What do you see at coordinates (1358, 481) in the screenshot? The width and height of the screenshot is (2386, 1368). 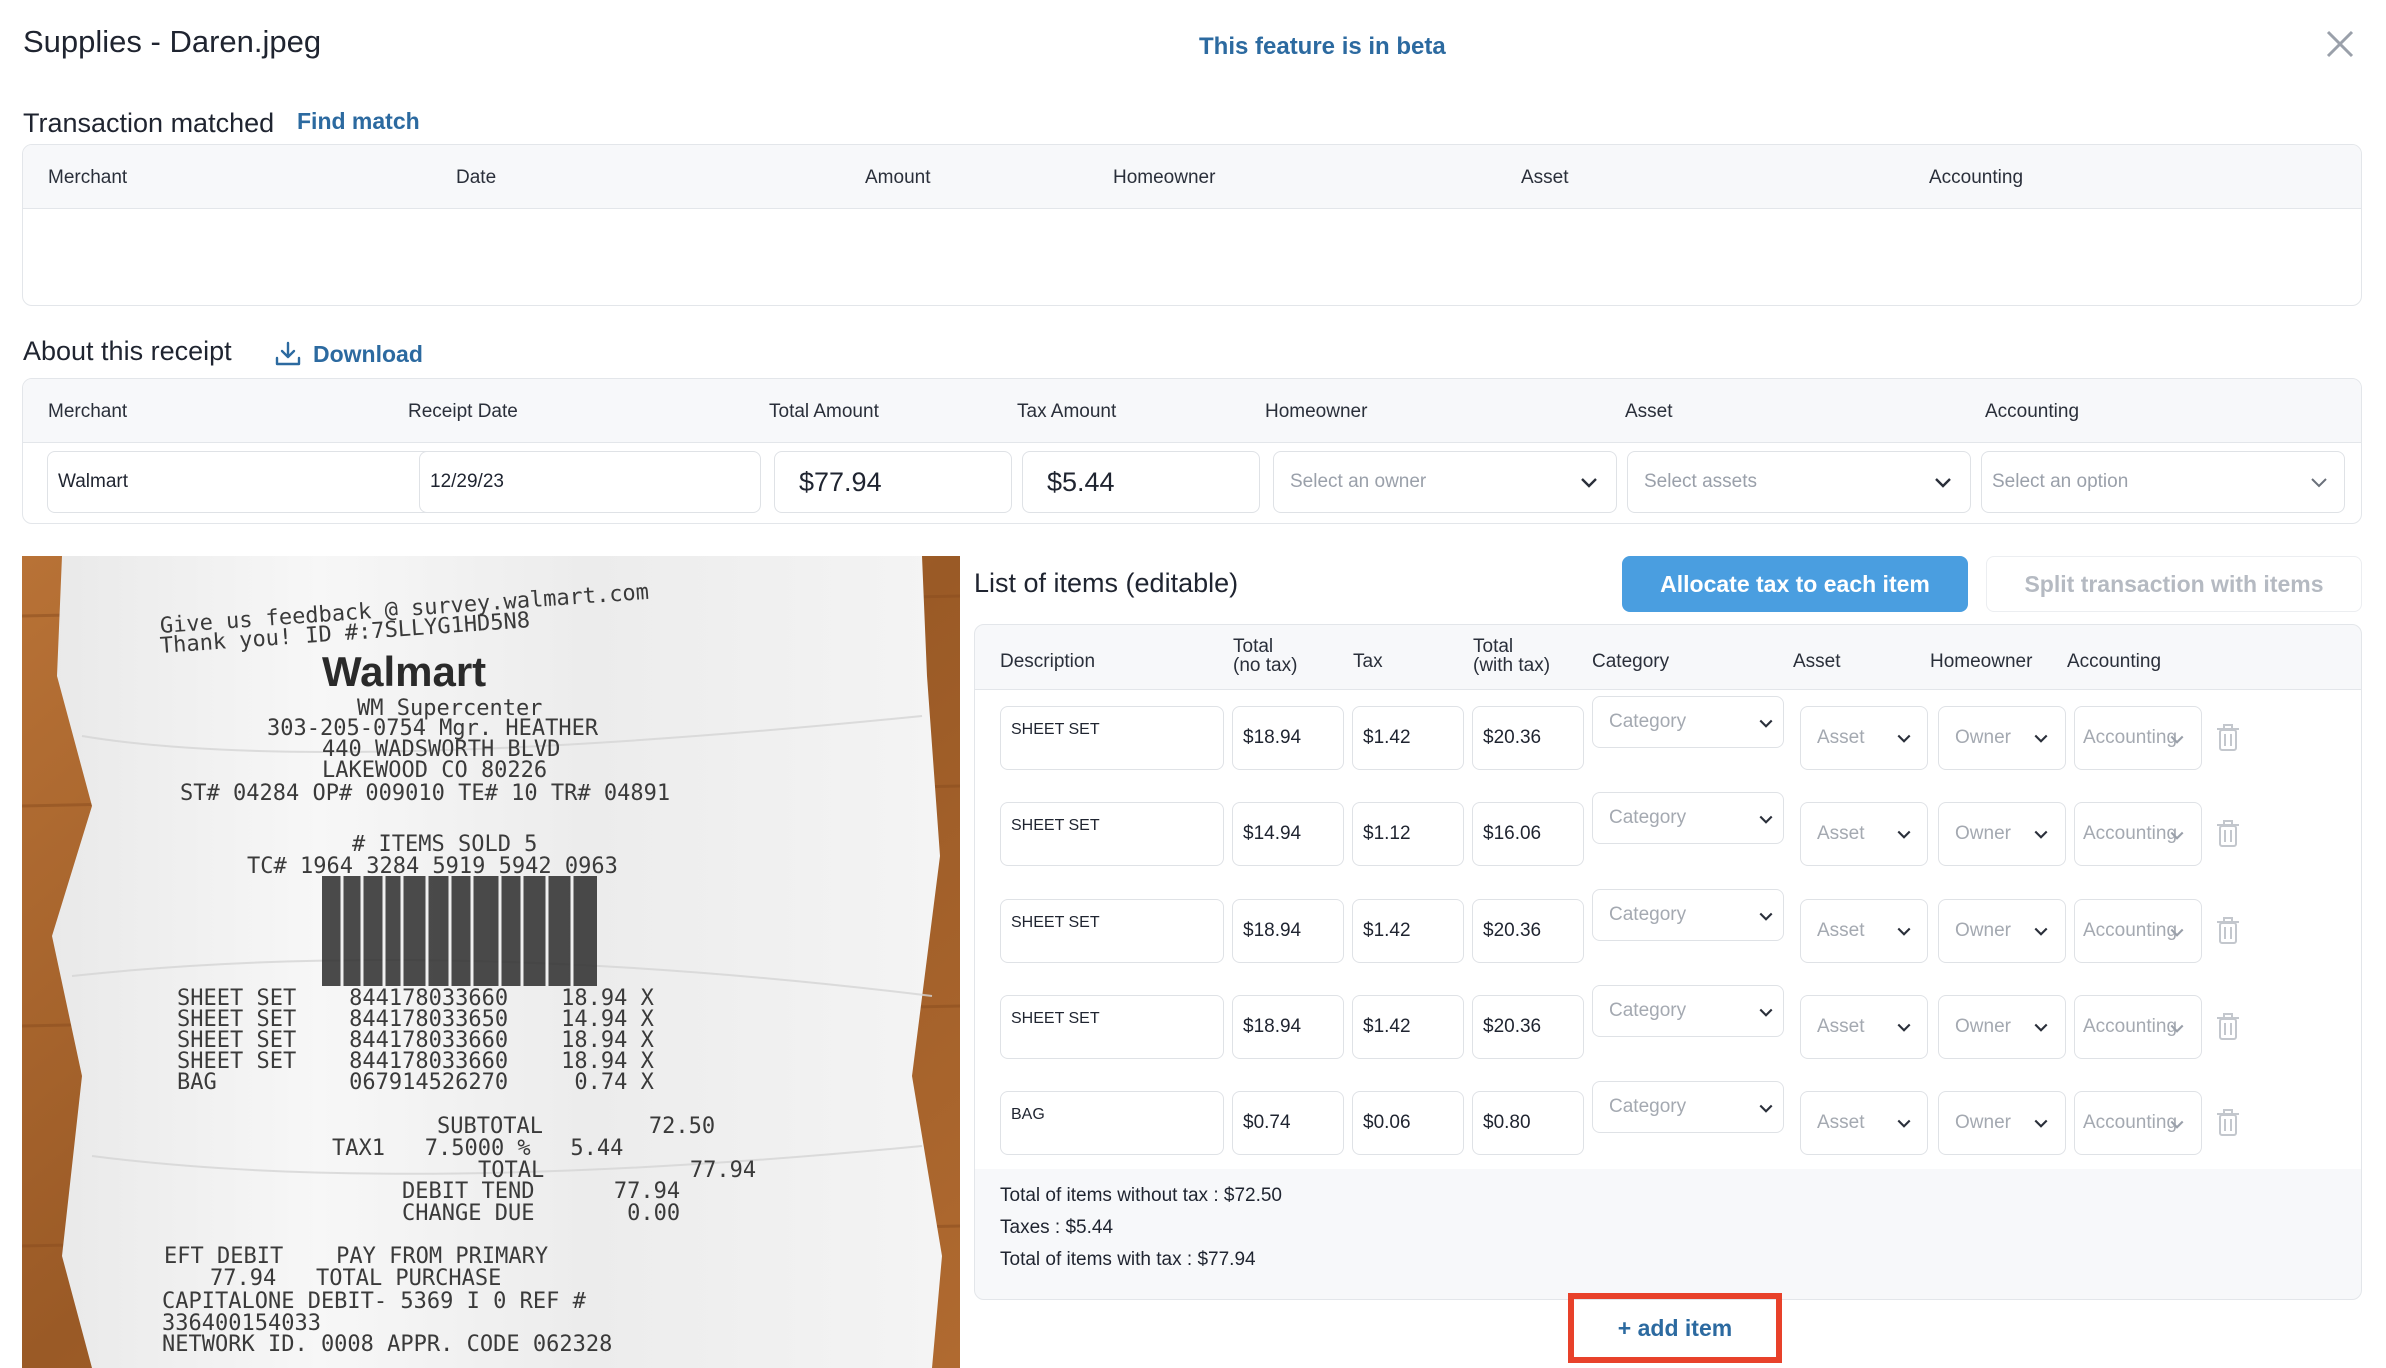 I see `homeowner-select-placeholder: Select an owner` at bounding box center [1358, 481].